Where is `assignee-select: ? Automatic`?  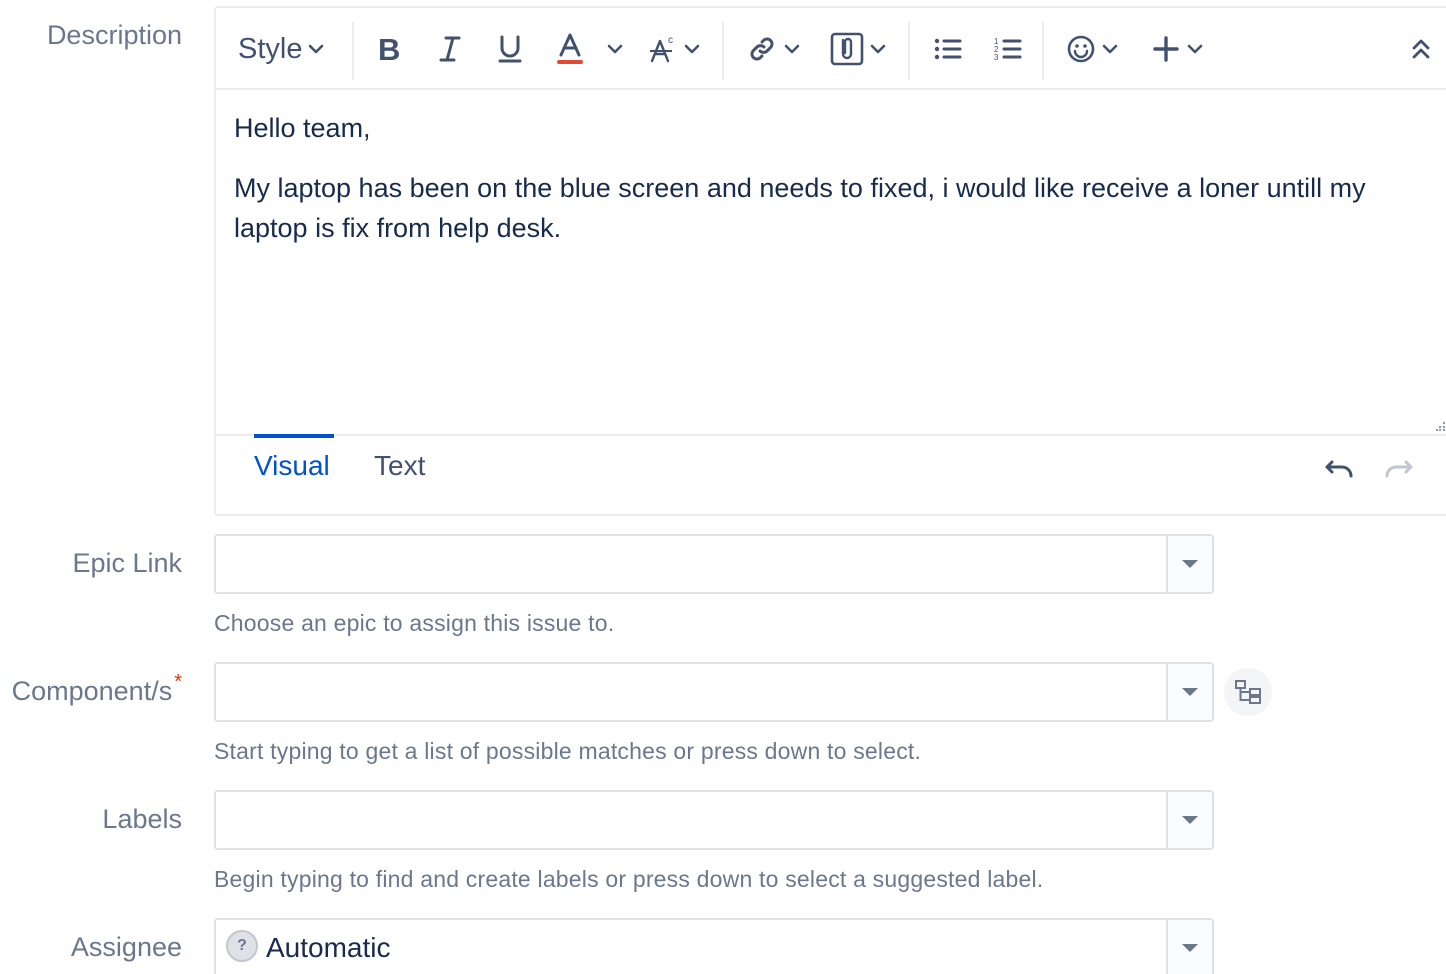 assignee-select: ? Automatic is located at coordinates (714, 946).